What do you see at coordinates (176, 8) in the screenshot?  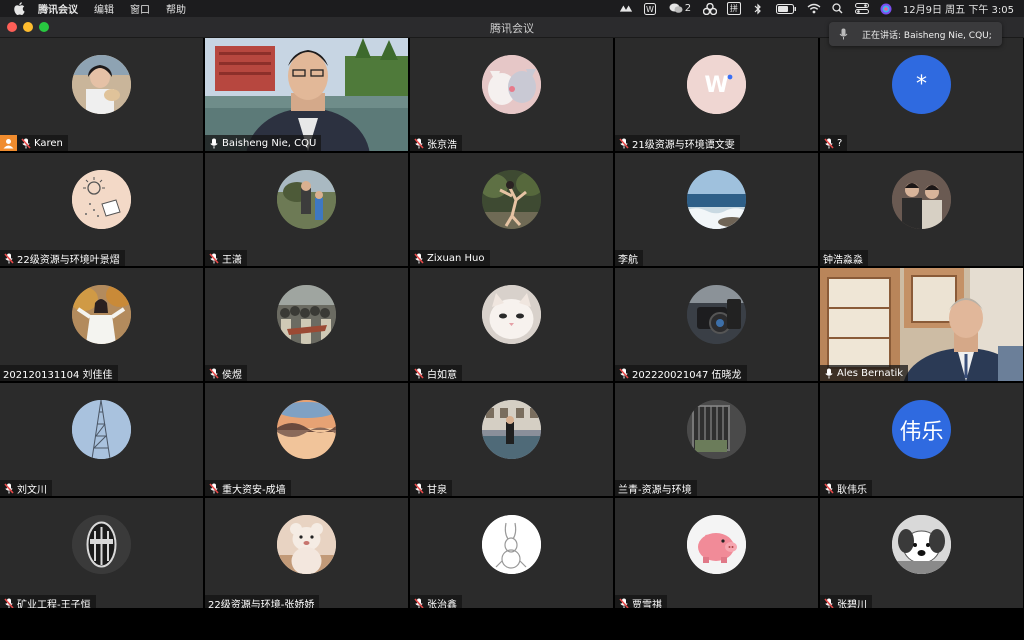 I see `menu-help: 帮助` at bounding box center [176, 8].